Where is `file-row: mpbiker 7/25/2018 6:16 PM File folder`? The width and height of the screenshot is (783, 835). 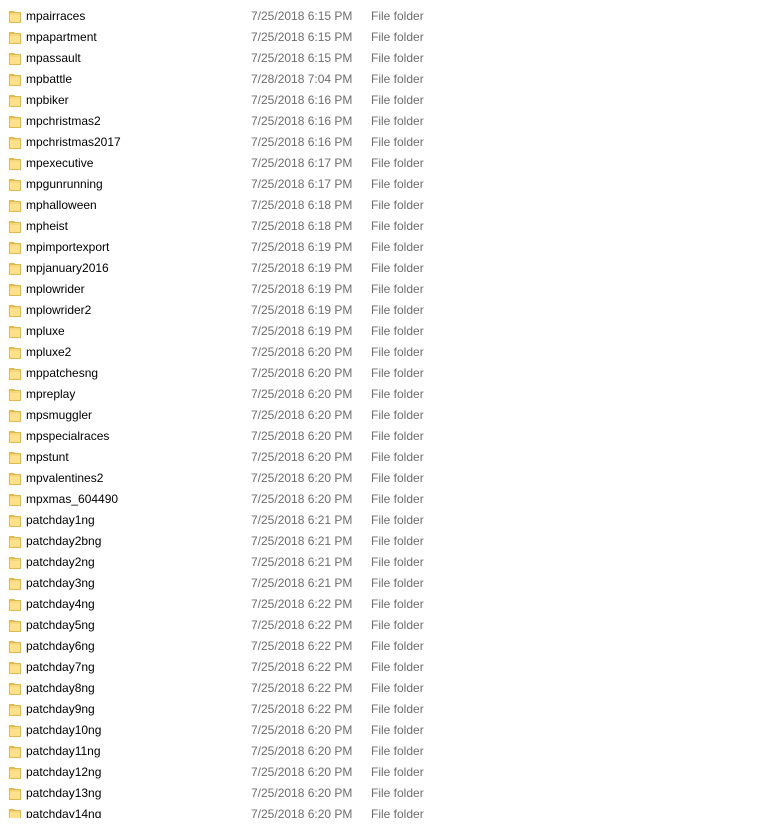
file-row: mpbiker 7/25/2018 6:16 PM File folder is located at coordinates (391, 100).